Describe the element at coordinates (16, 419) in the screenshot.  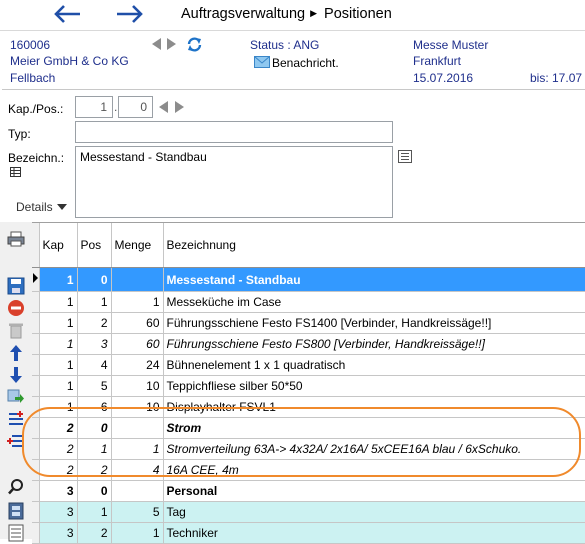
I see `insert-row-icon` at that location.